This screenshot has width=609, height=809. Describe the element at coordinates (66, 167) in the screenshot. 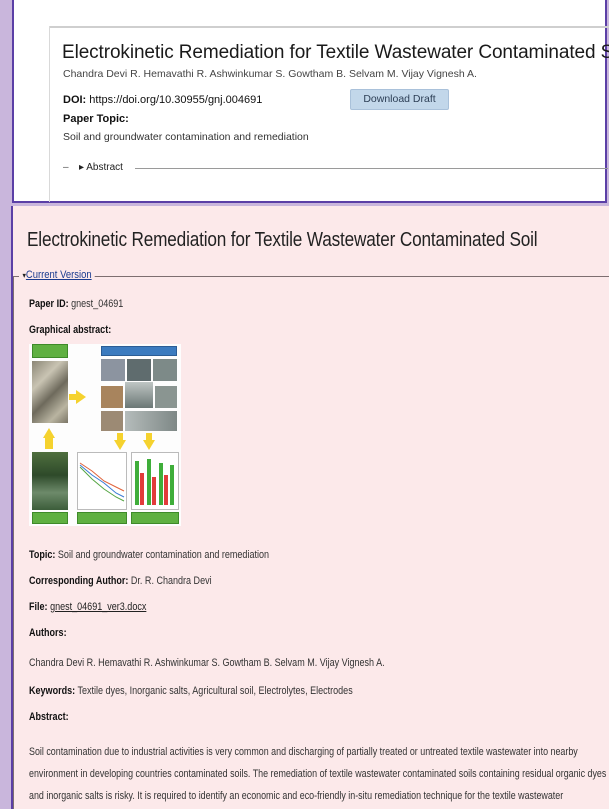

I see `collapse-dash: –` at that location.